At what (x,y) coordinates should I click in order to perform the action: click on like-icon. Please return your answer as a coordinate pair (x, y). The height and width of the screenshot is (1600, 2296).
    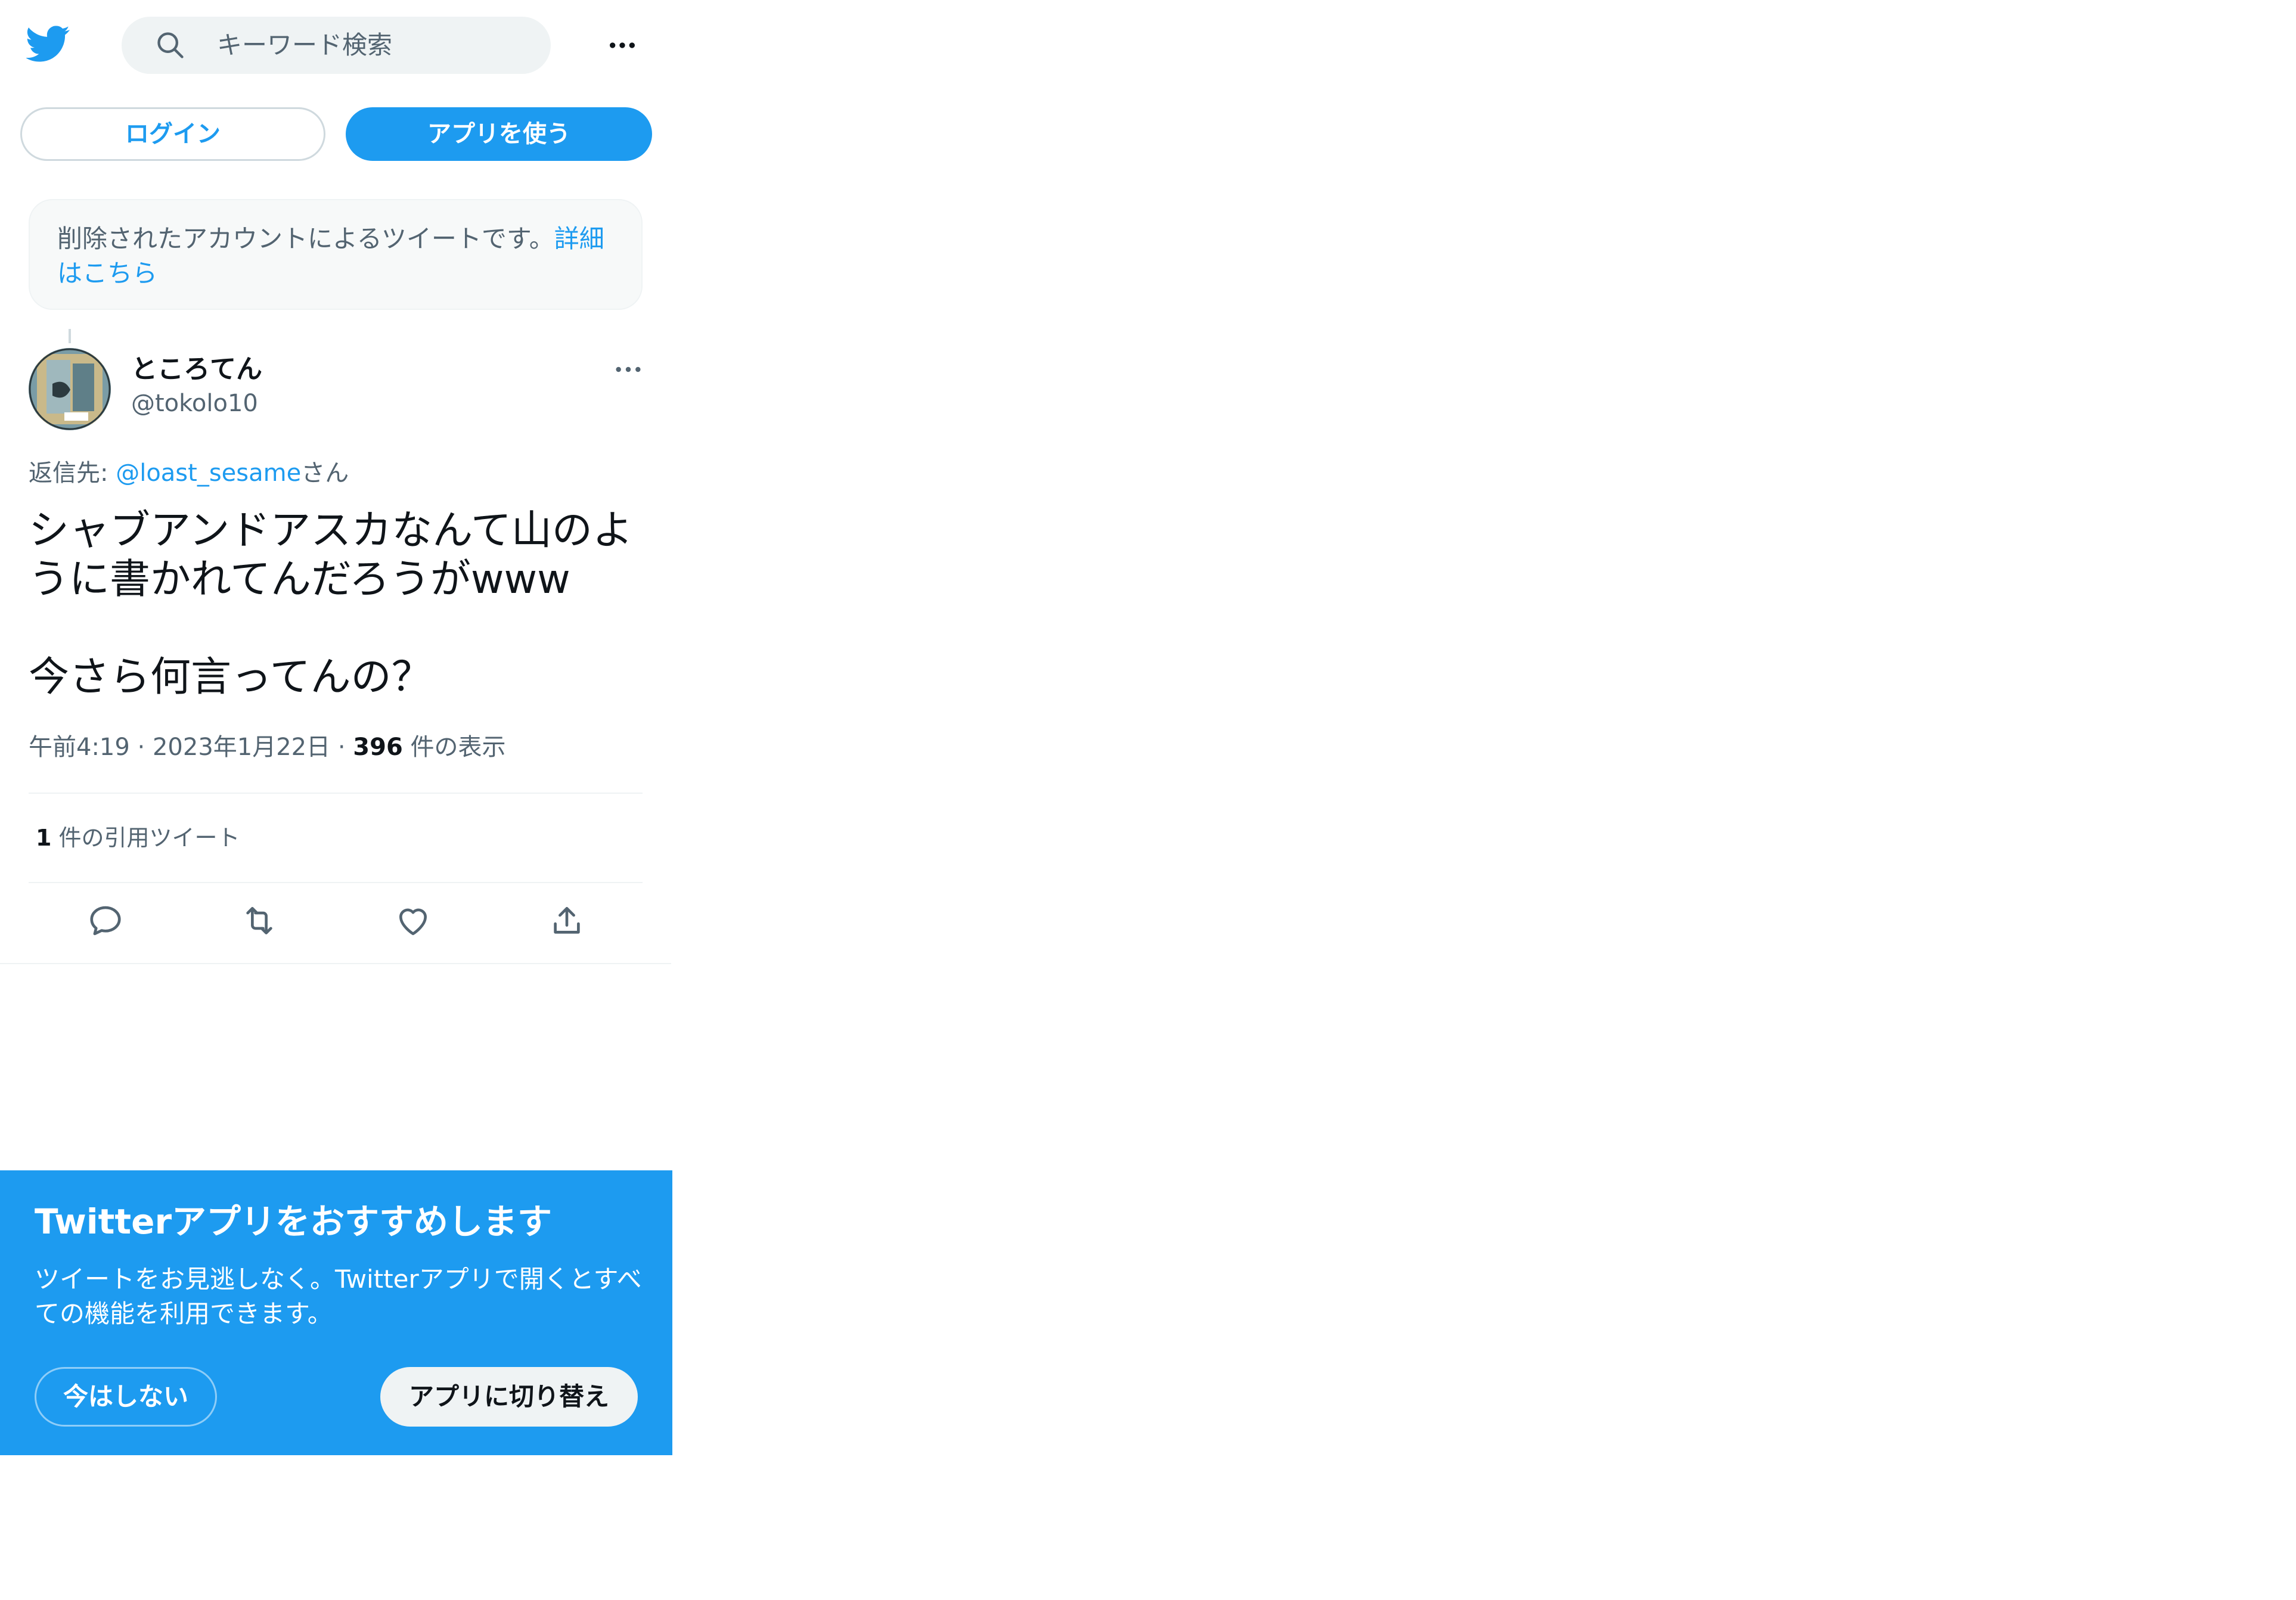
    Looking at the image, I should click on (414, 921).